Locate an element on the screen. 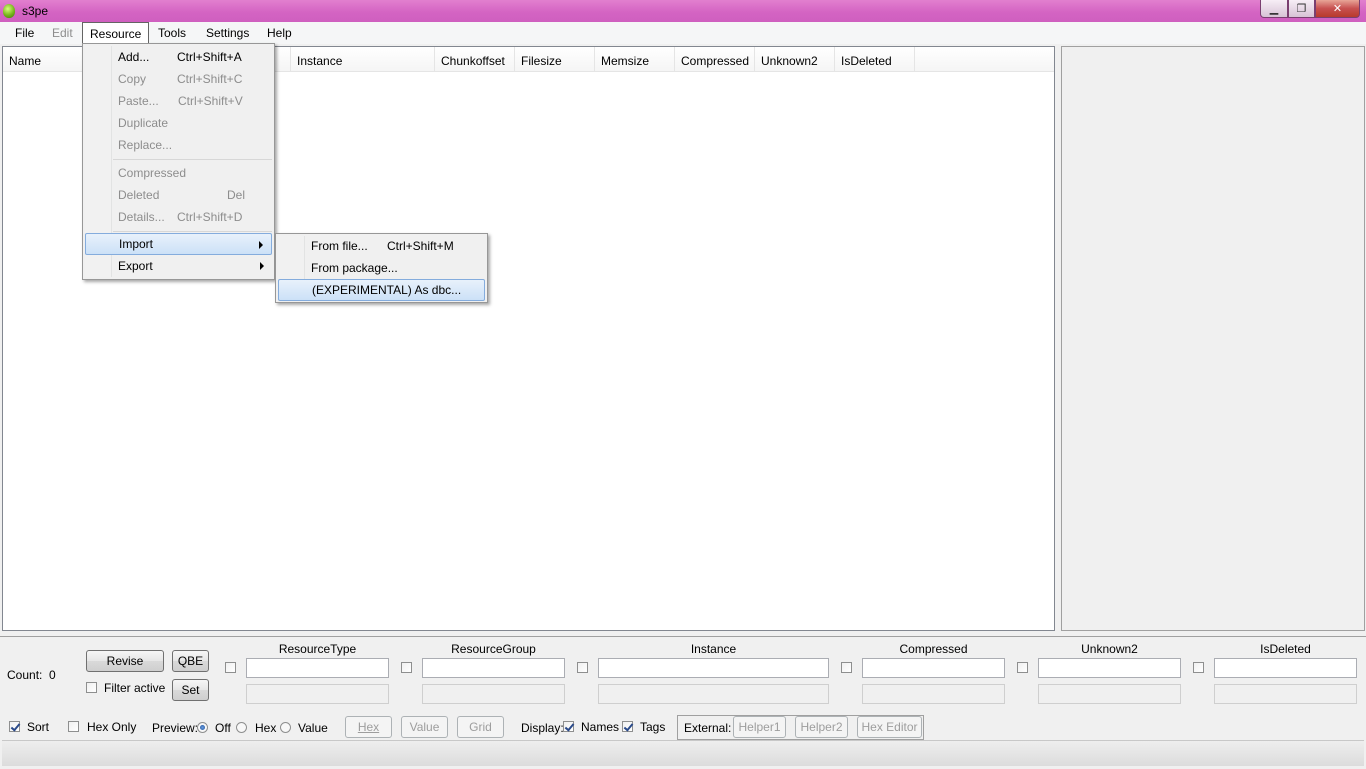  title-bar: s3pe ▁ ❐ ✕ is located at coordinates (683, 11).